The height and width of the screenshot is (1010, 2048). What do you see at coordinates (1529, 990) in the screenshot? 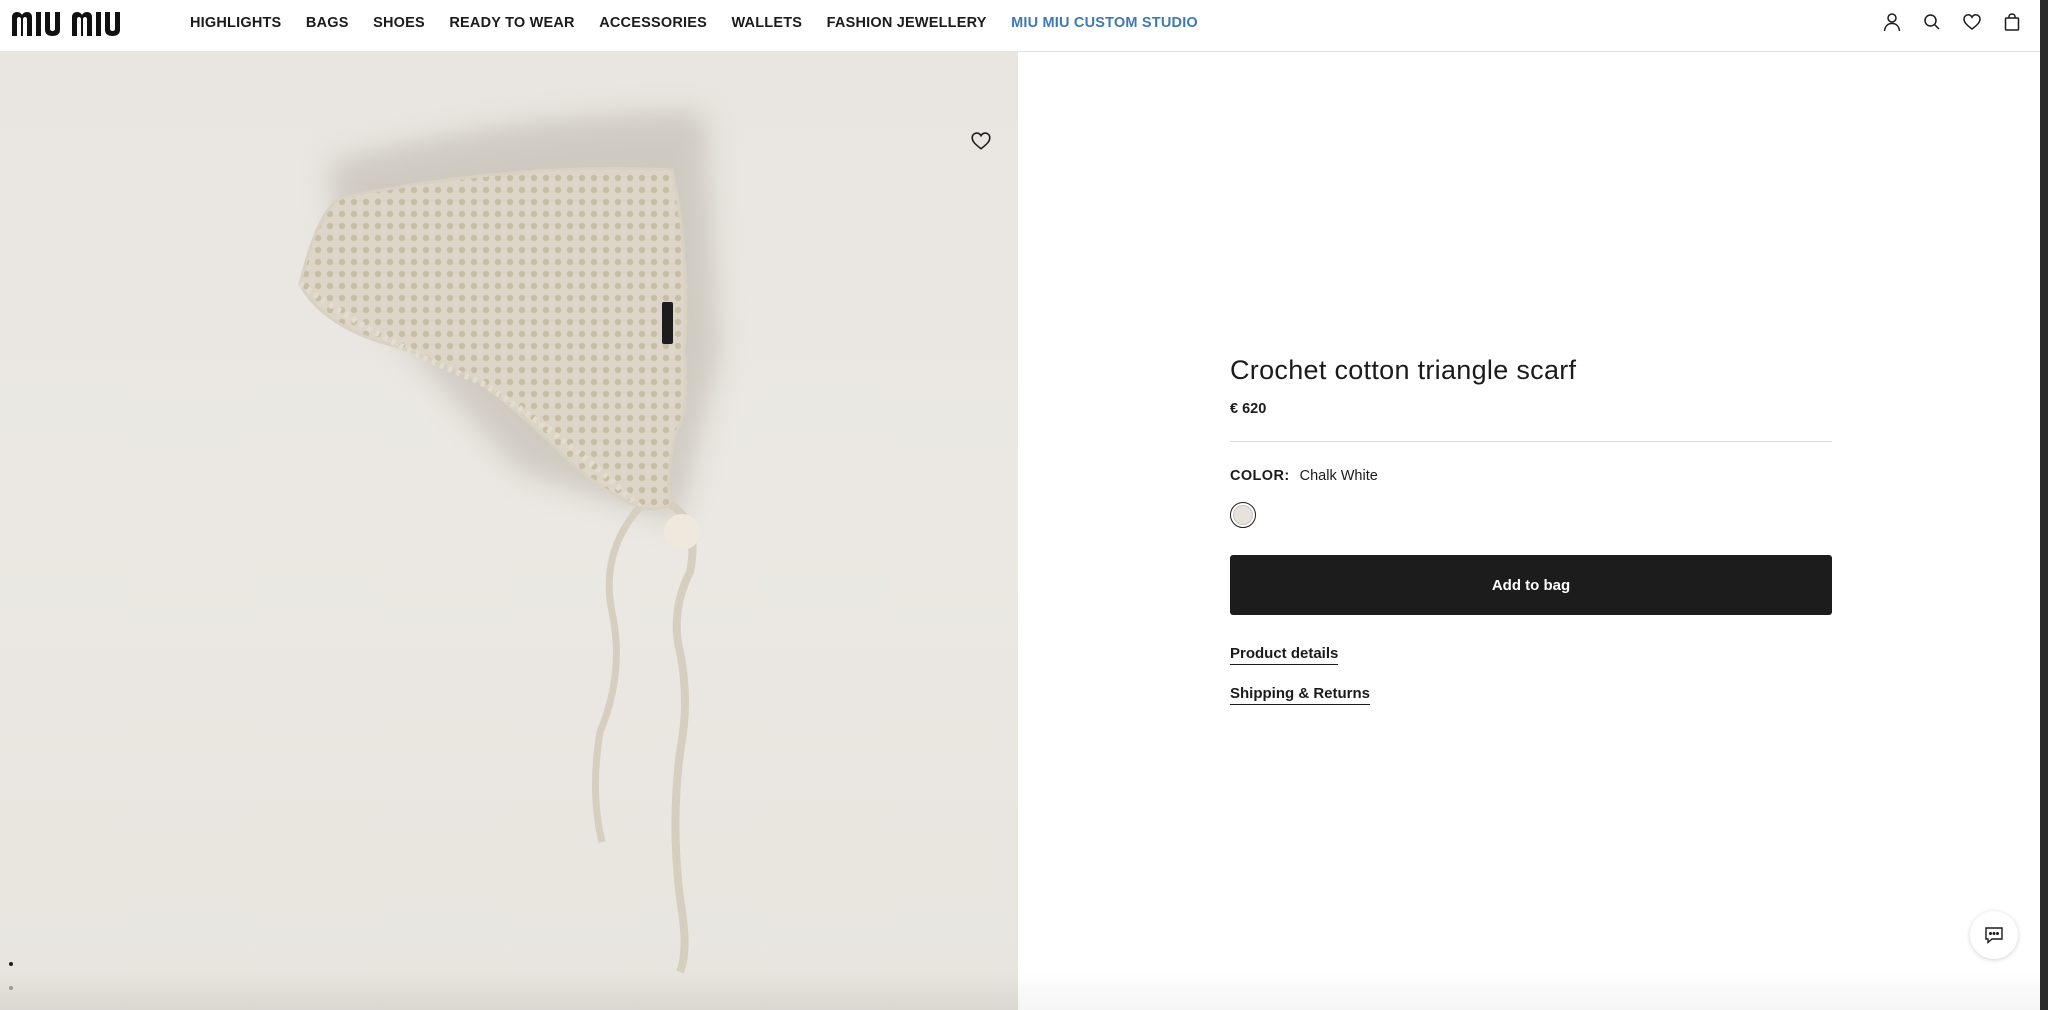
I see `page-bottom-fade` at bounding box center [1529, 990].